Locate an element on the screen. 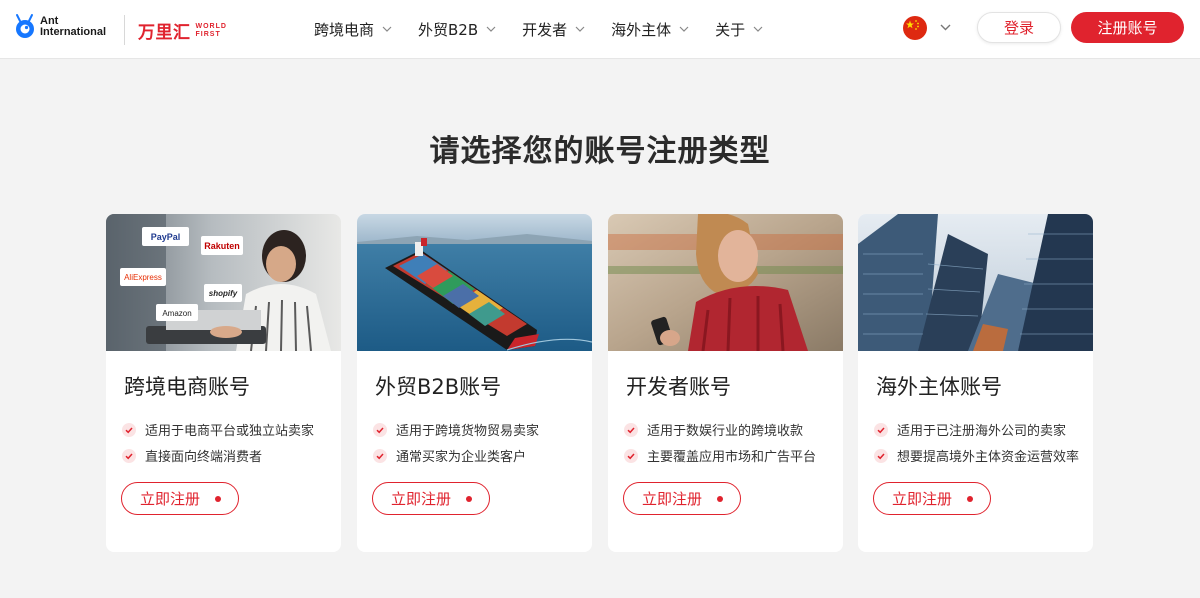 The width and height of the screenshot is (1200, 598). feature-item: 适用于电商平台或独立站卖家 is located at coordinates (218, 429).